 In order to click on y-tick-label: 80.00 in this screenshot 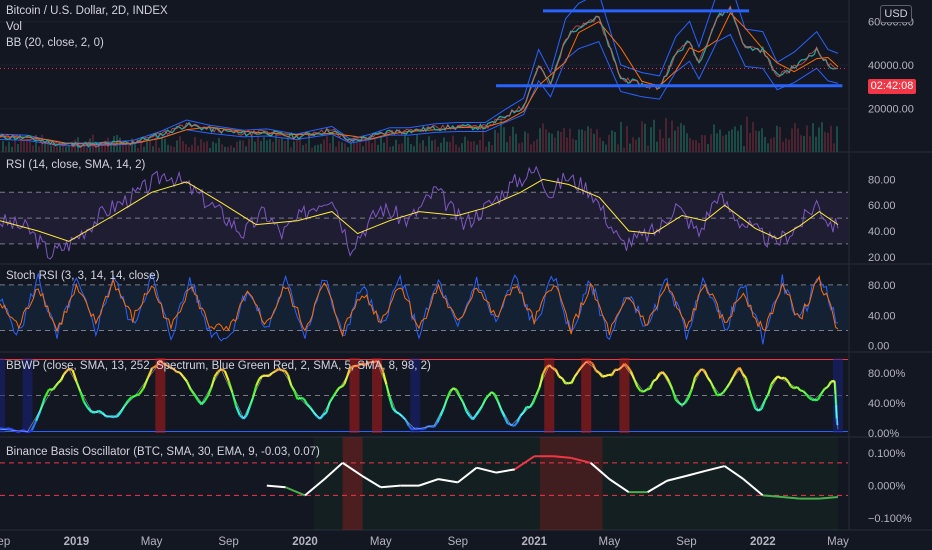, I will do `click(882, 180)`.